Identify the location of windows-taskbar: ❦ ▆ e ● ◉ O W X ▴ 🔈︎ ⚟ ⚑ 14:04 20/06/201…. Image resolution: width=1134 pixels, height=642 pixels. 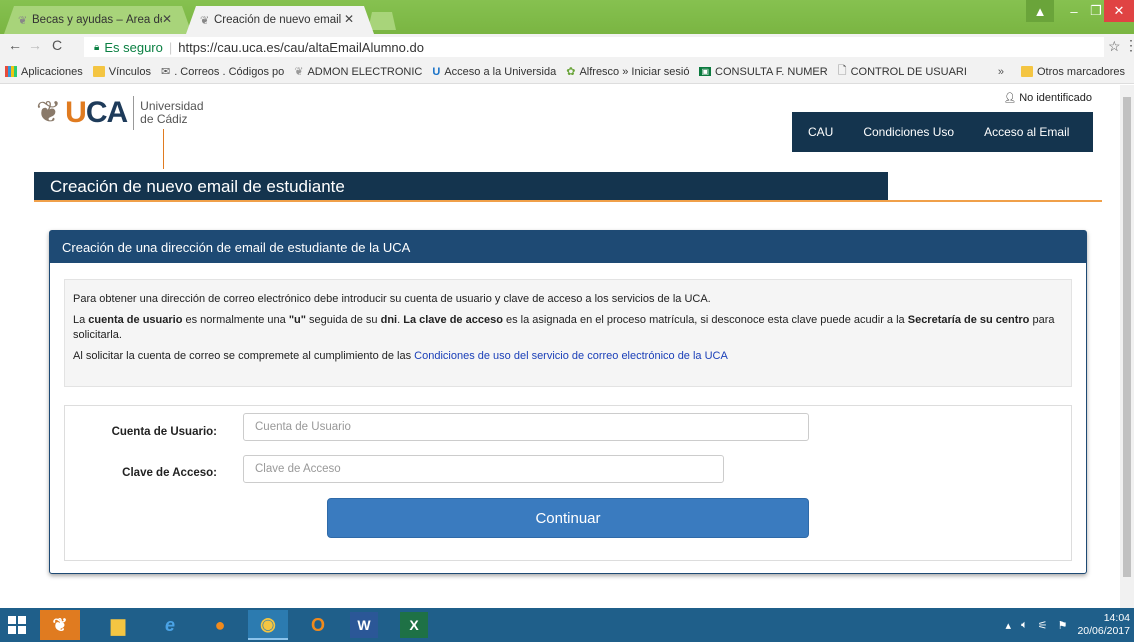
(567, 625).